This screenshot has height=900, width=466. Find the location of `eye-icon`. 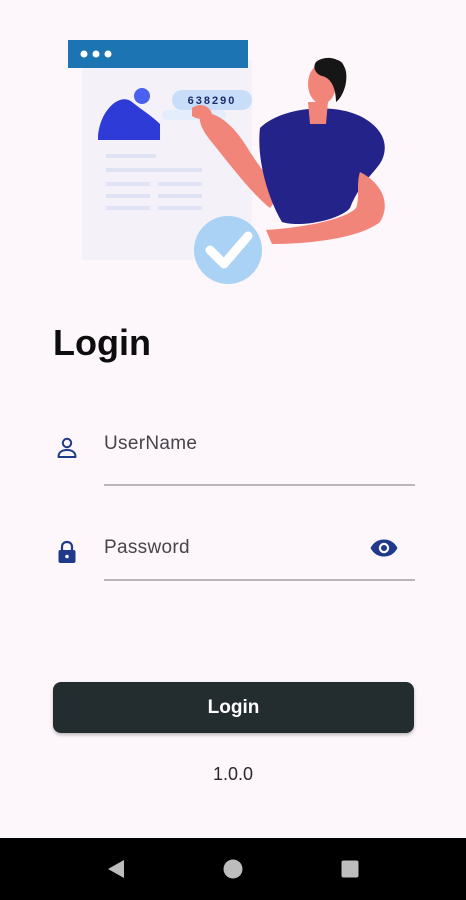

eye-icon is located at coordinates (384, 548).